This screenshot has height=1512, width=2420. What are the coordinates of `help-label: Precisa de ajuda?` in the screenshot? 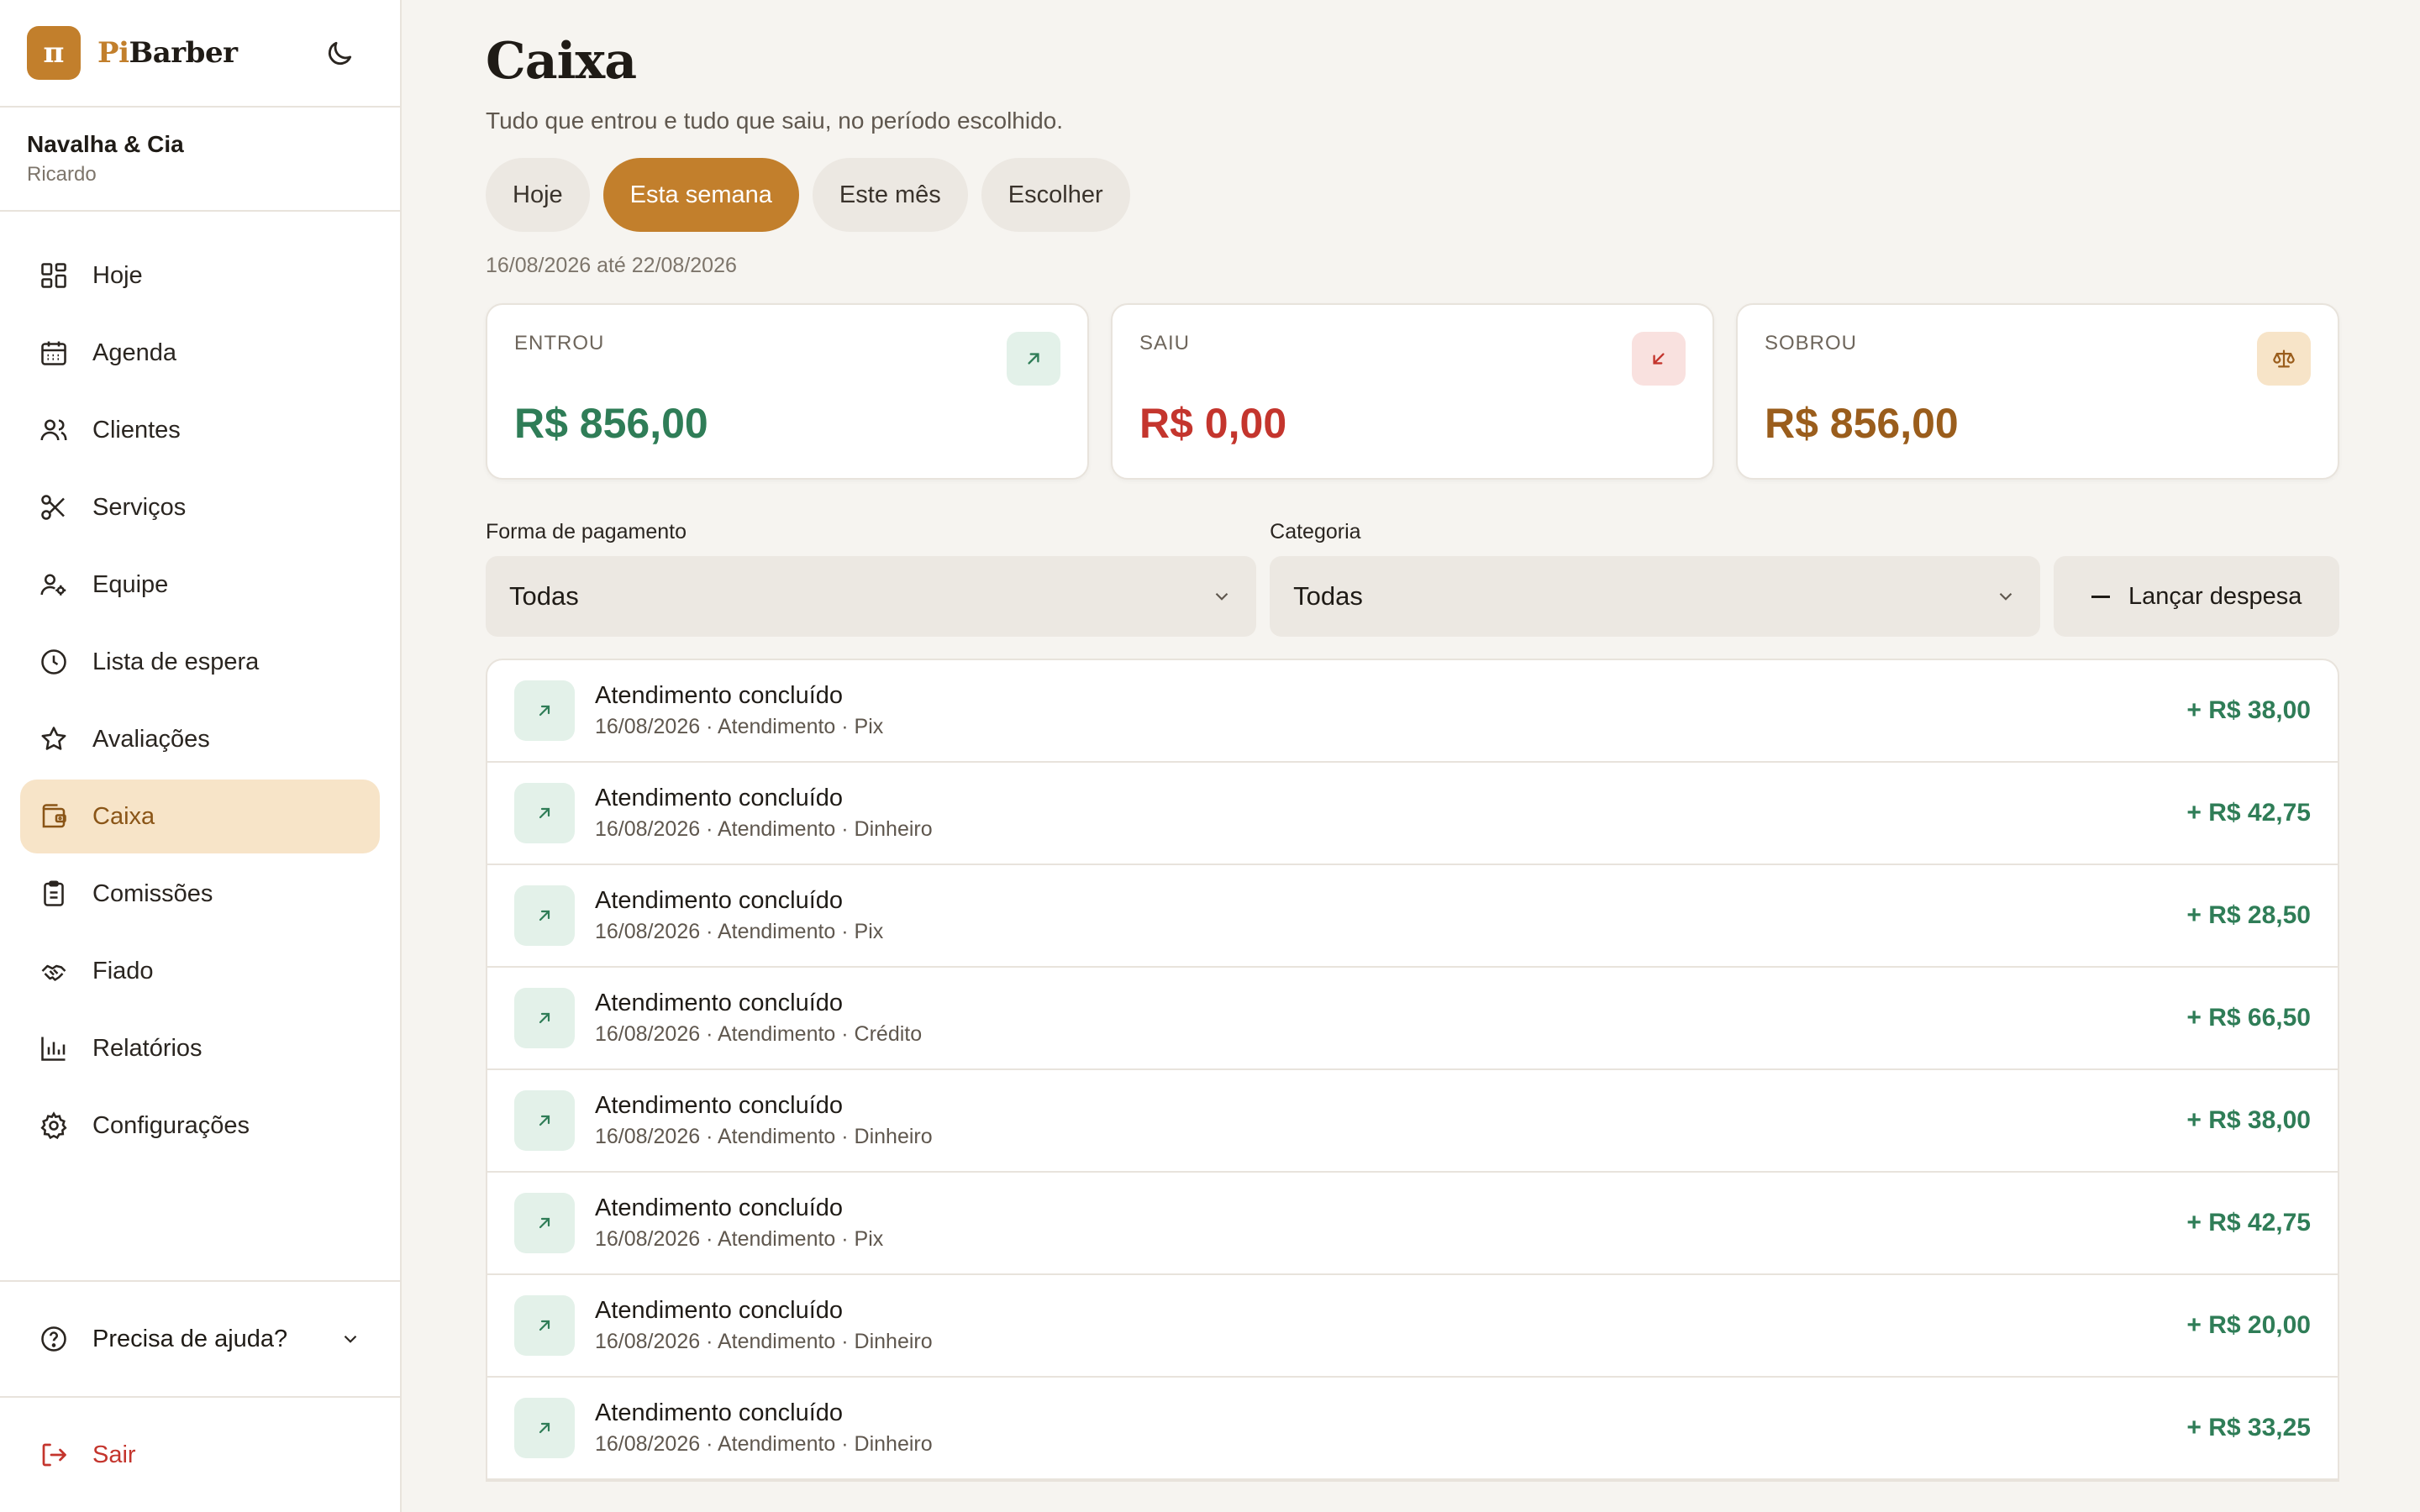 It's located at (190, 1338).